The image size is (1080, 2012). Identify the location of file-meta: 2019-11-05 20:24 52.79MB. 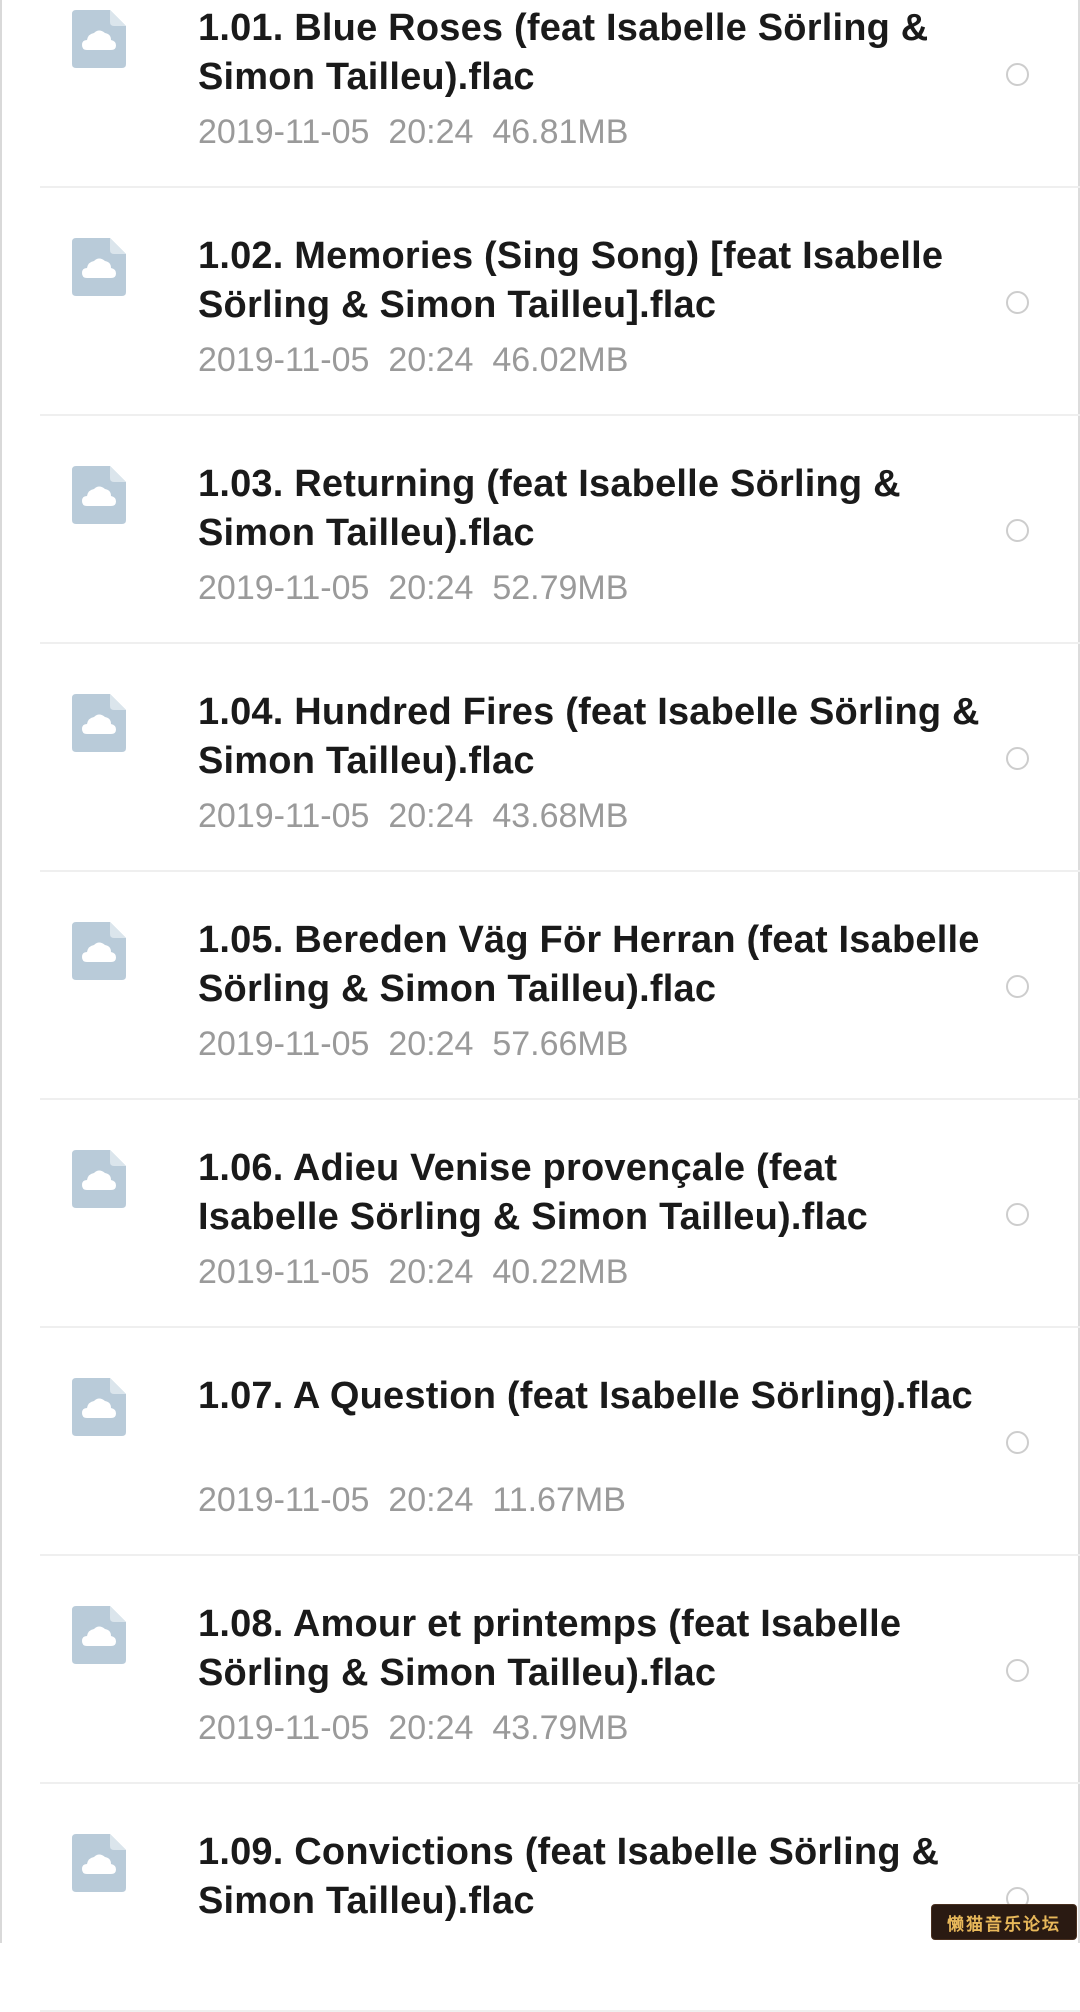
(413, 588).